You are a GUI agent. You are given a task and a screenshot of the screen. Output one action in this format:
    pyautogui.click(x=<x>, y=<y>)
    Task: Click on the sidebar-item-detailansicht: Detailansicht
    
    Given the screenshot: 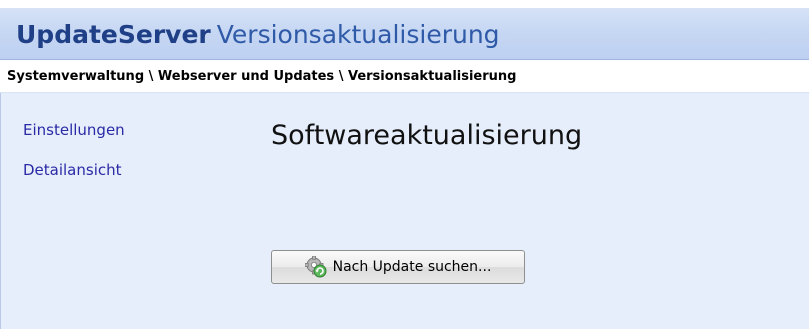 What is the action you would take?
    pyautogui.click(x=72, y=170)
    